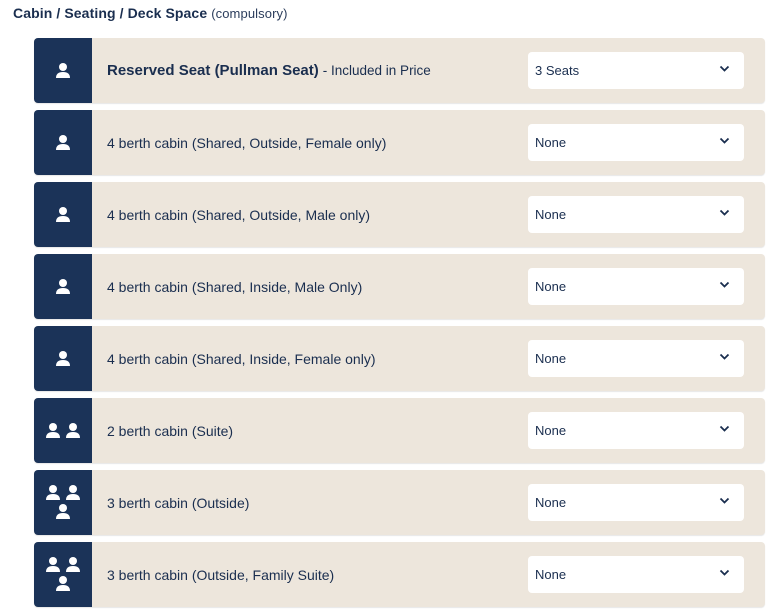  What do you see at coordinates (110, 13) in the screenshot?
I see `section-title-text: Cabin / Seating / Deck Space` at bounding box center [110, 13].